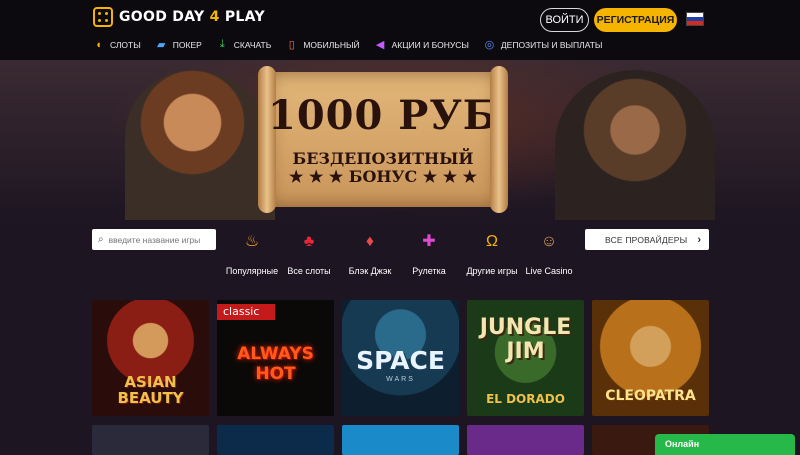  Describe the element at coordinates (489, 45) in the screenshot. I see `coins-icon: ◎` at that location.